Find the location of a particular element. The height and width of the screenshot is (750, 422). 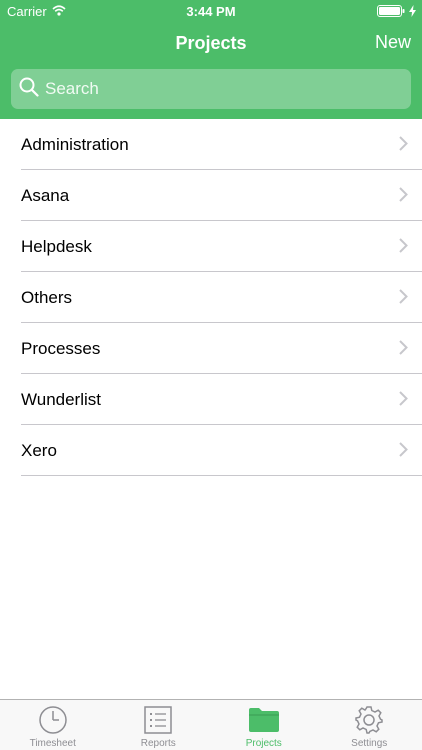

gear-icon is located at coordinates (369, 720).